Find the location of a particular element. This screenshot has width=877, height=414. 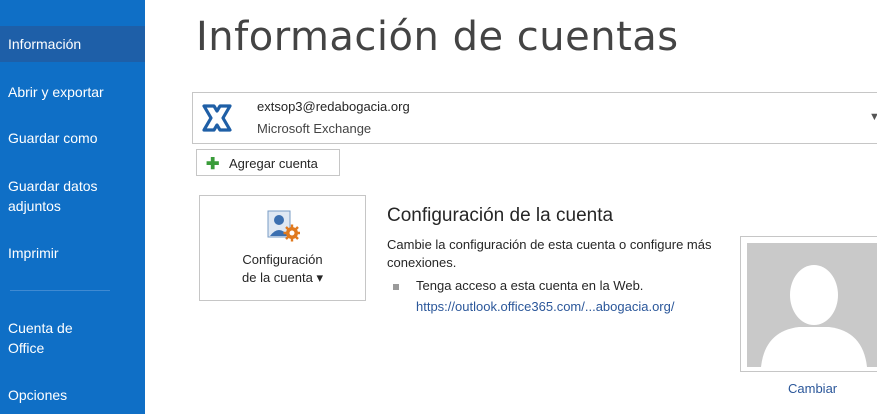

sidebar-item-informacion: Información is located at coordinates (72, 44).